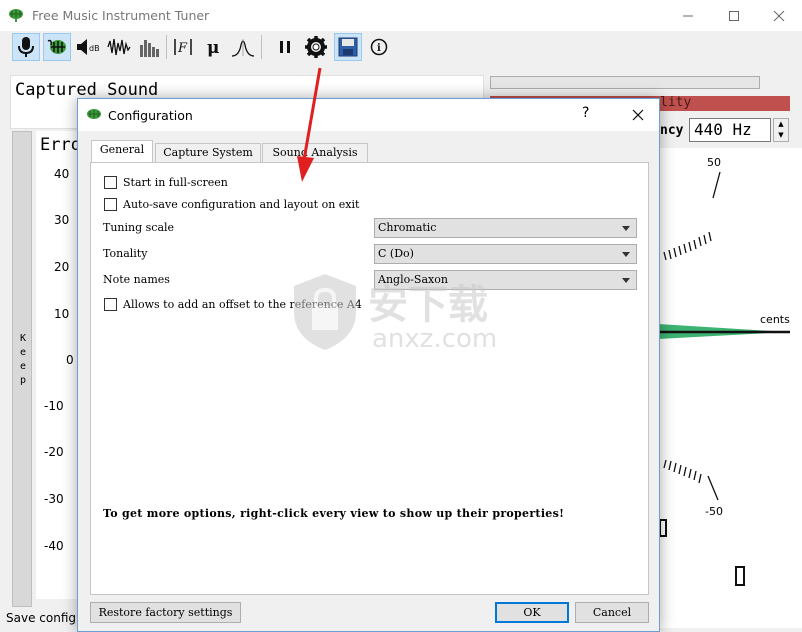  What do you see at coordinates (121, 15) in the screenshot?
I see `window-title: Free Music Instrument Tuner` at bounding box center [121, 15].